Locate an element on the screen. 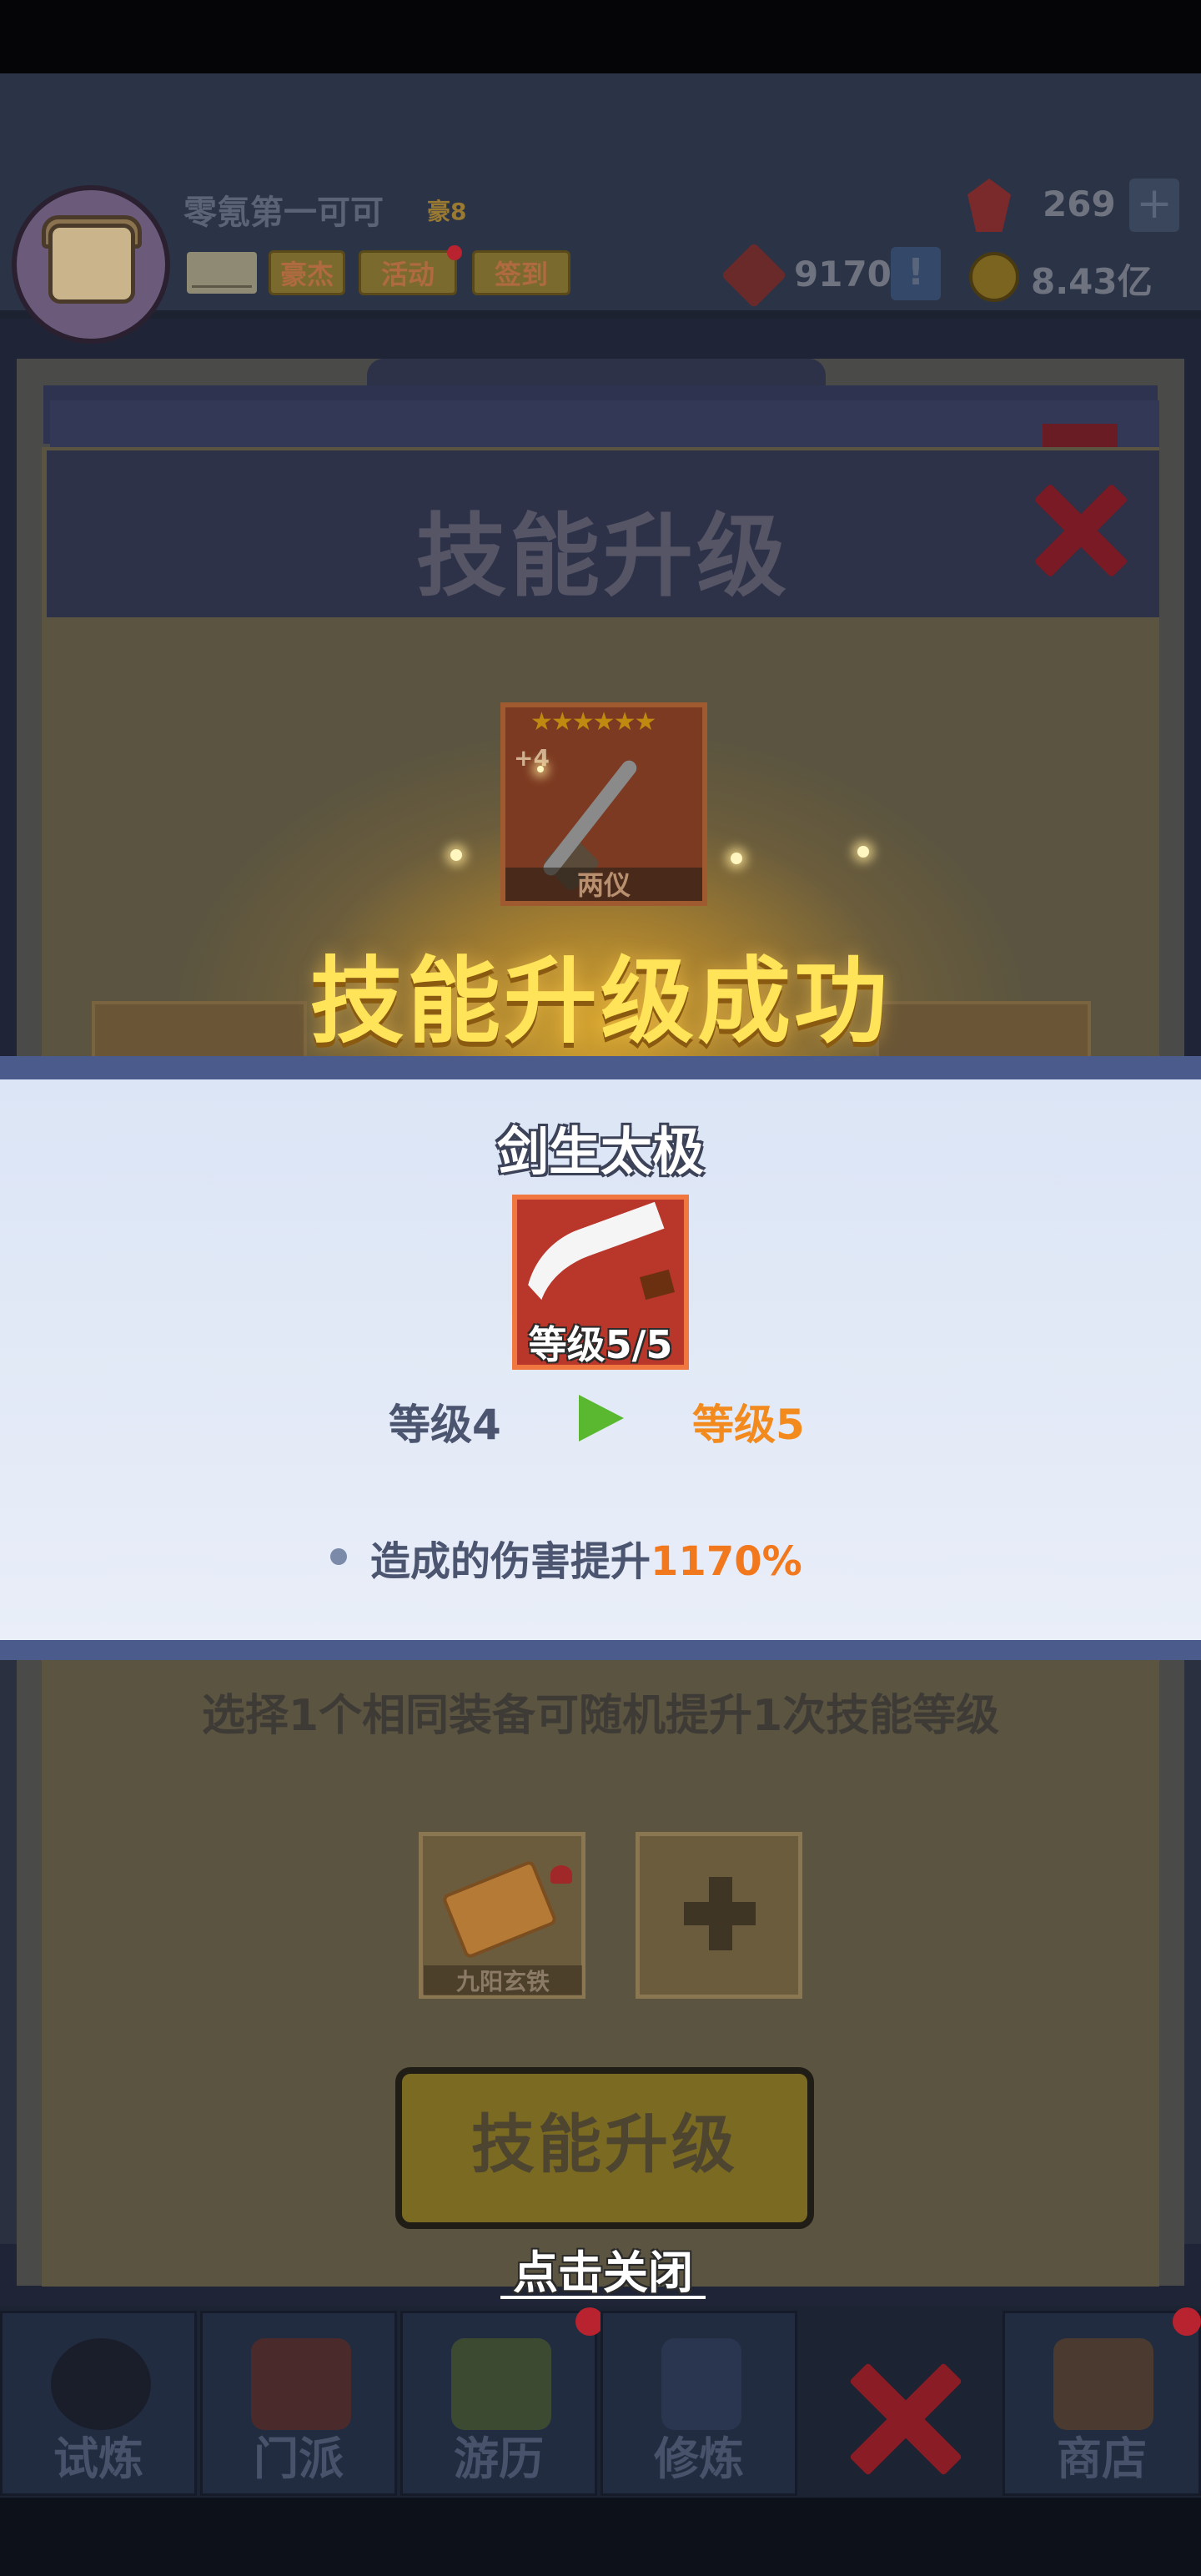 Image resolution: width=1201 pixels, height=2576 pixels. events-button: 活动 is located at coordinates (408, 272).